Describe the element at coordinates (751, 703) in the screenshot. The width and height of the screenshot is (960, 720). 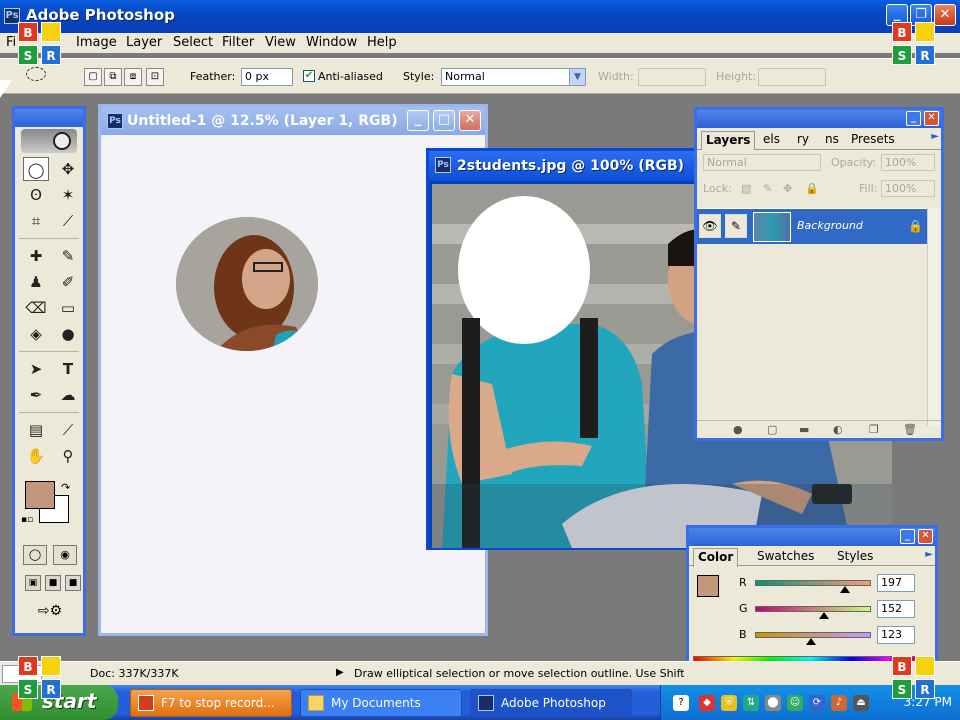
I see `network-icon: ⇅` at that location.